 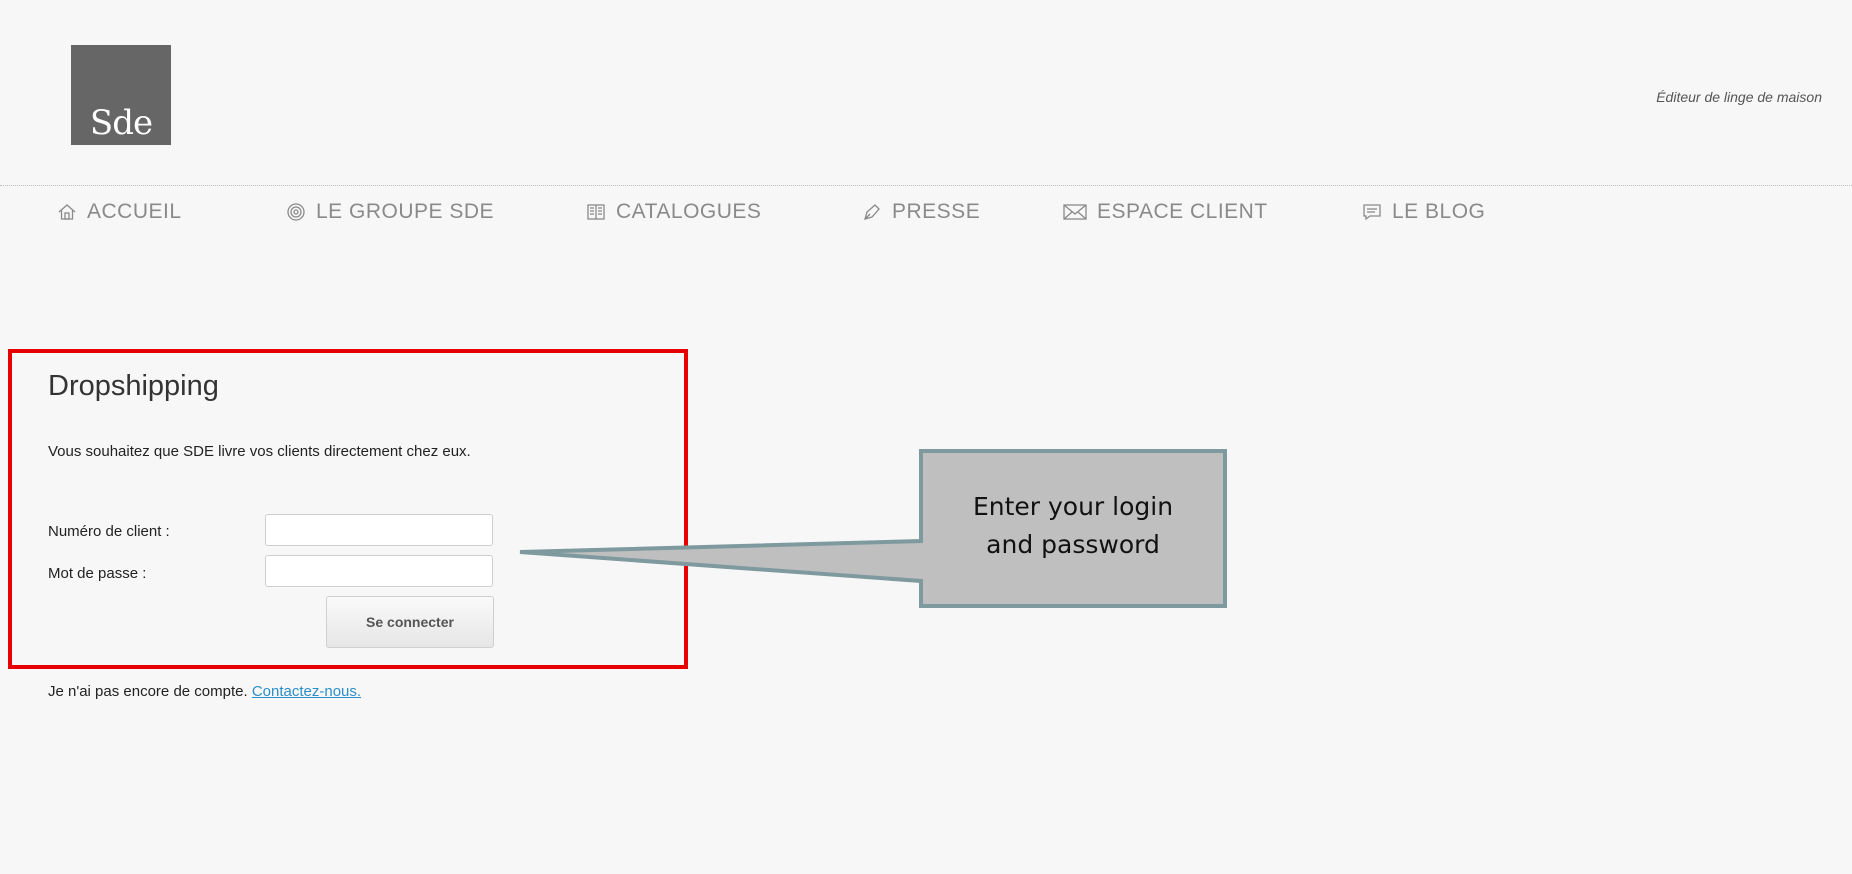 I want to click on nav-label: CATALOGUES, so click(x=689, y=211).